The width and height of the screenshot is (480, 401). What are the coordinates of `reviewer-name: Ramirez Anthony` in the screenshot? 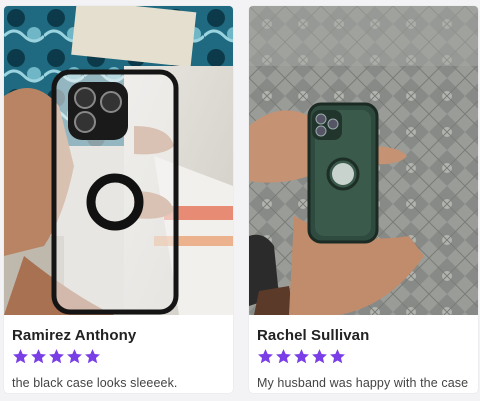 It's located at (74, 335).